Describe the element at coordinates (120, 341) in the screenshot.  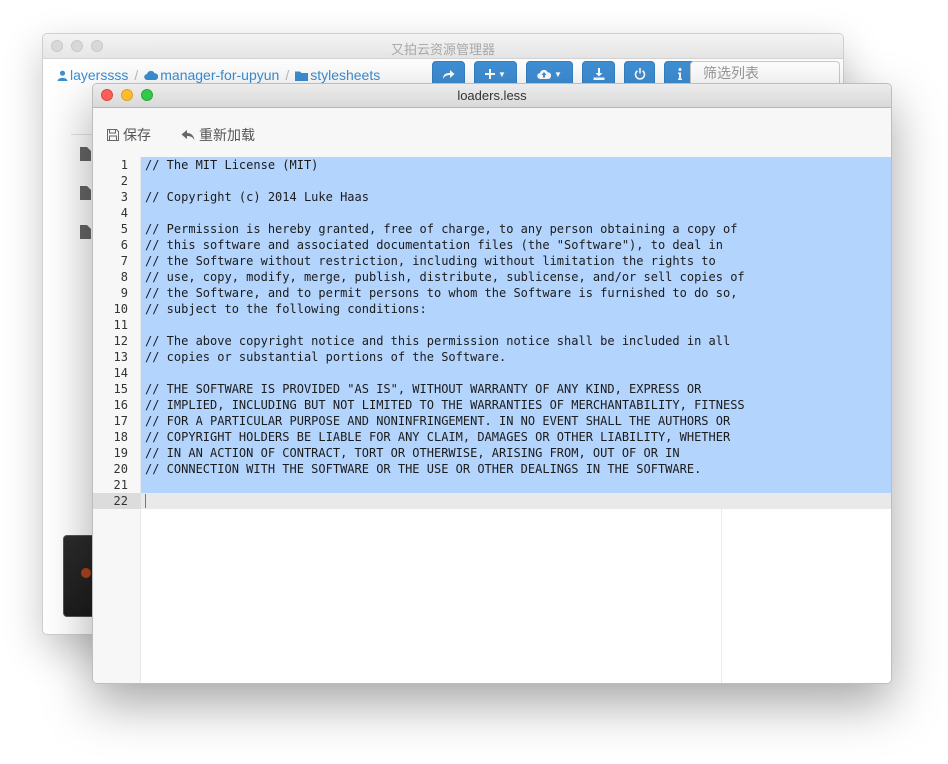
I see `line-number: 12` at that location.